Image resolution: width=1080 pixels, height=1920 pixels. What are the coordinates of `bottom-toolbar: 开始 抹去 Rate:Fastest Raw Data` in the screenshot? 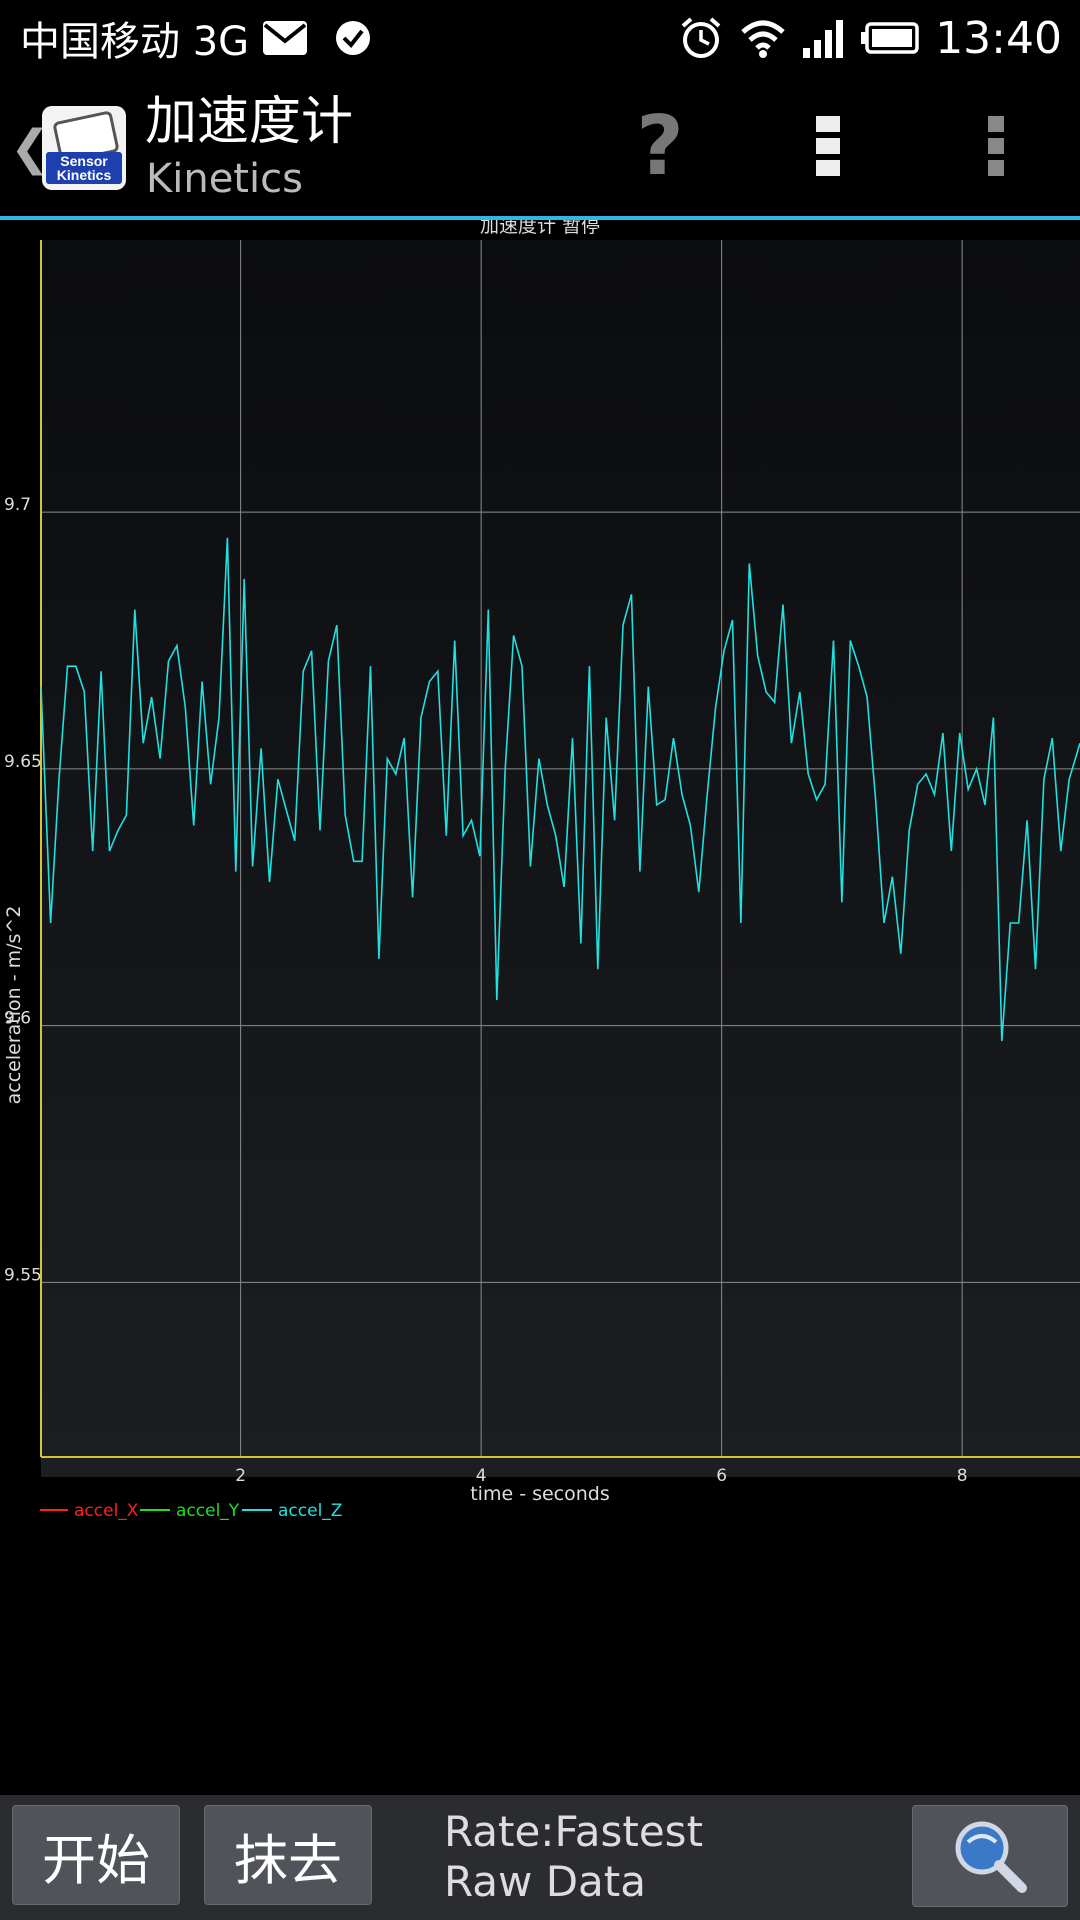 It's located at (540, 1857).